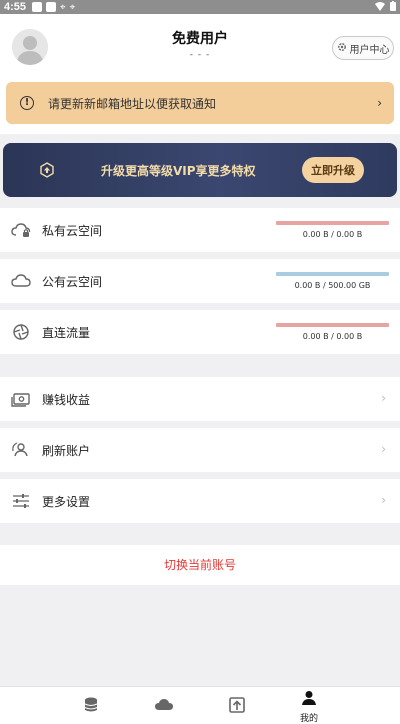 The width and height of the screenshot is (400, 724). I want to click on direct-traffic-row: 直连流量 0.00 B / 0.00 B, so click(200, 332).